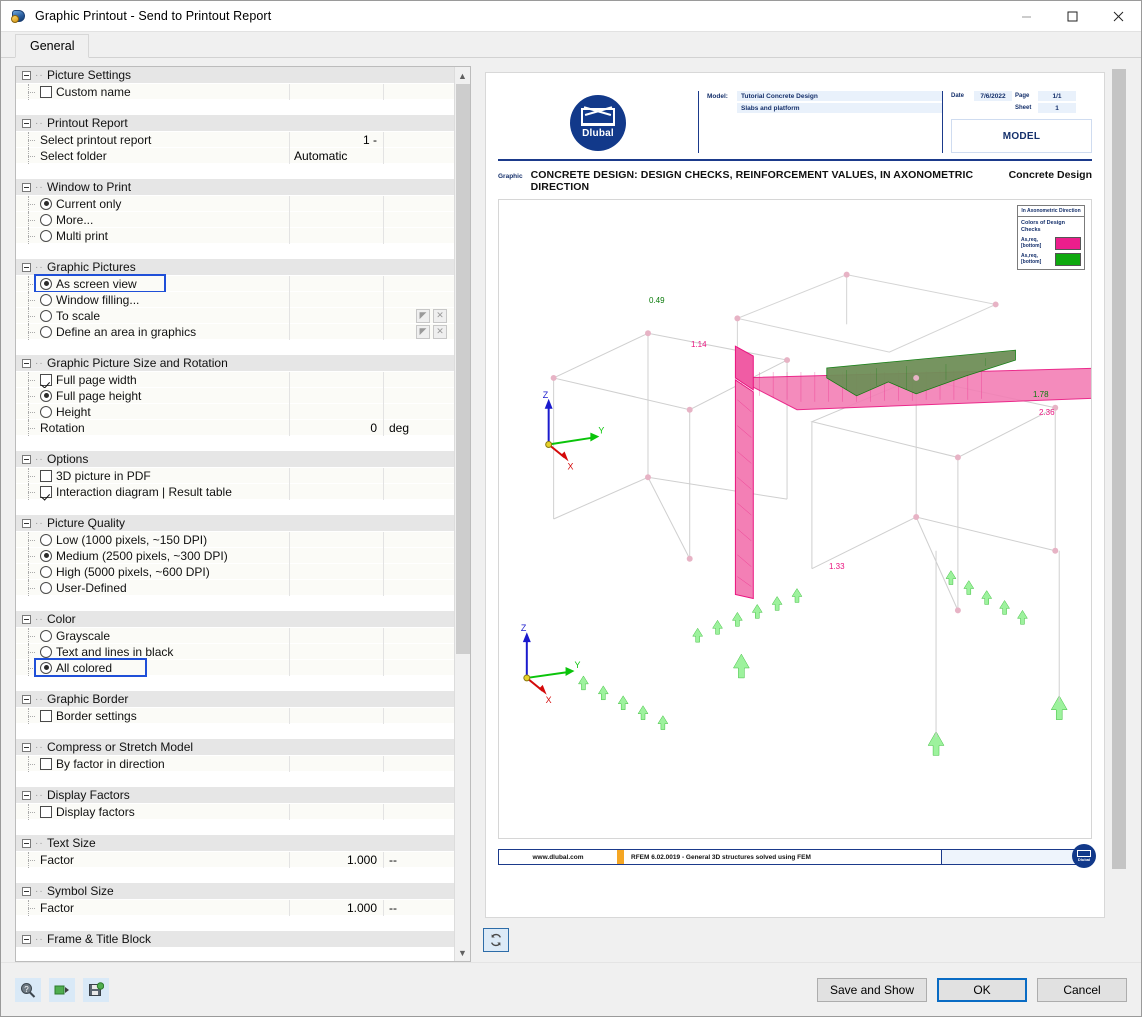 Image resolution: width=1142 pixels, height=1017 pixels. I want to click on option-row: Height, so click(235, 411).